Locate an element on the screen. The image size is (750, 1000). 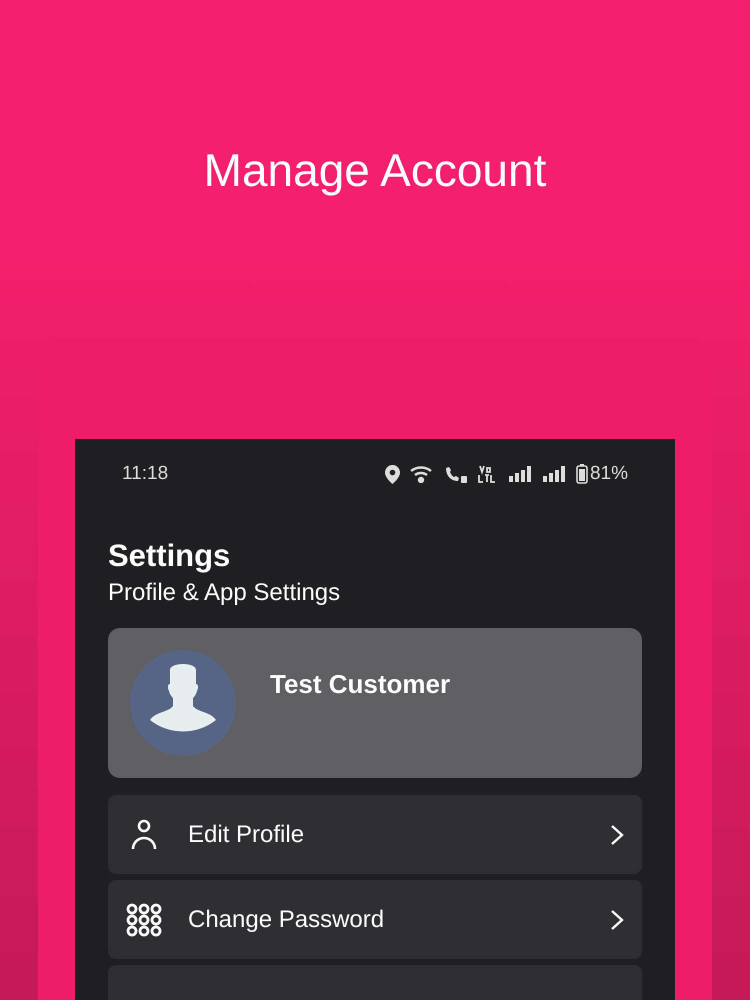
battery-icon is located at coordinates (582, 474).